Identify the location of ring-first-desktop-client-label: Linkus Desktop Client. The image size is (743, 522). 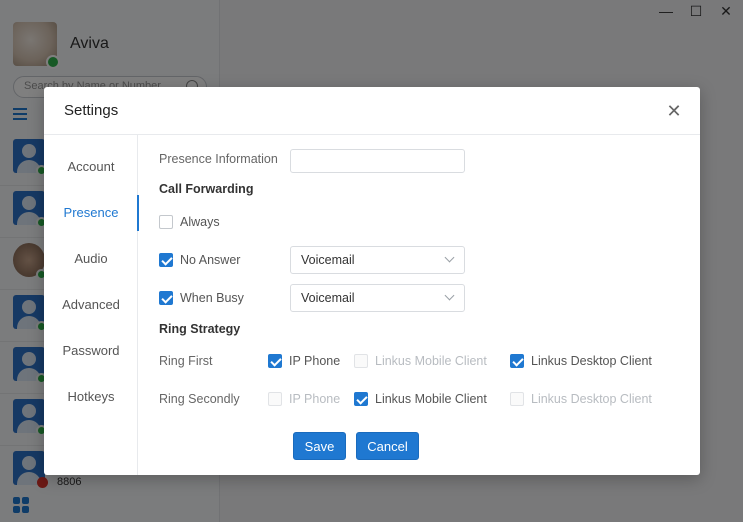
(591, 361).